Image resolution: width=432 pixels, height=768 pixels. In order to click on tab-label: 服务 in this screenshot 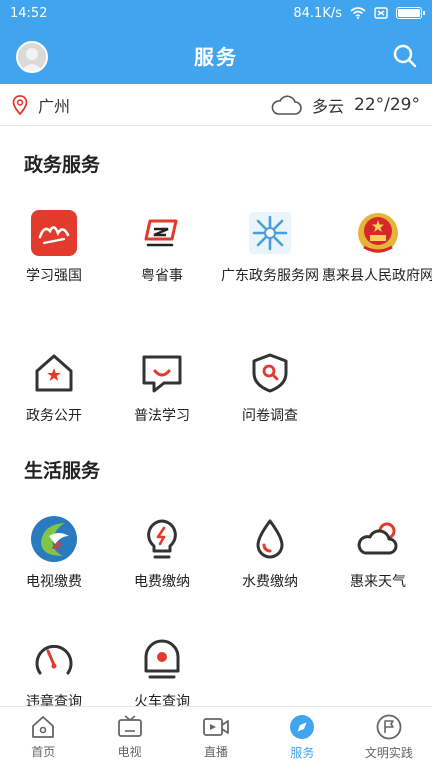, I will do `click(302, 753)`.